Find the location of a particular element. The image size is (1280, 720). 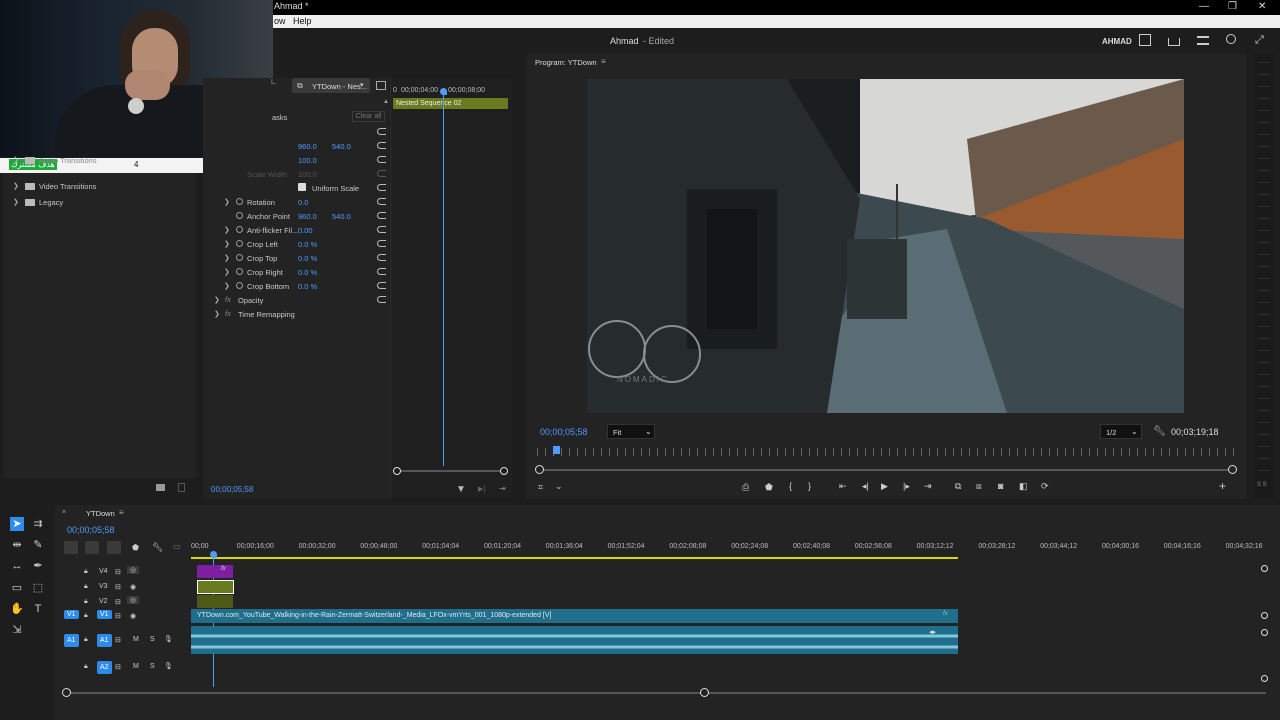

clip-a1: ◂▸ is located at coordinates (574, 640).